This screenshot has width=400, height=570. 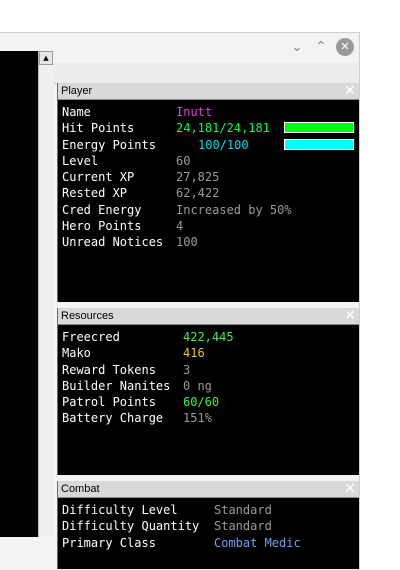 What do you see at coordinates (197, 385) in the screenshot?
I see `stat-value: 0 ng` at bounding box center [197, 385].